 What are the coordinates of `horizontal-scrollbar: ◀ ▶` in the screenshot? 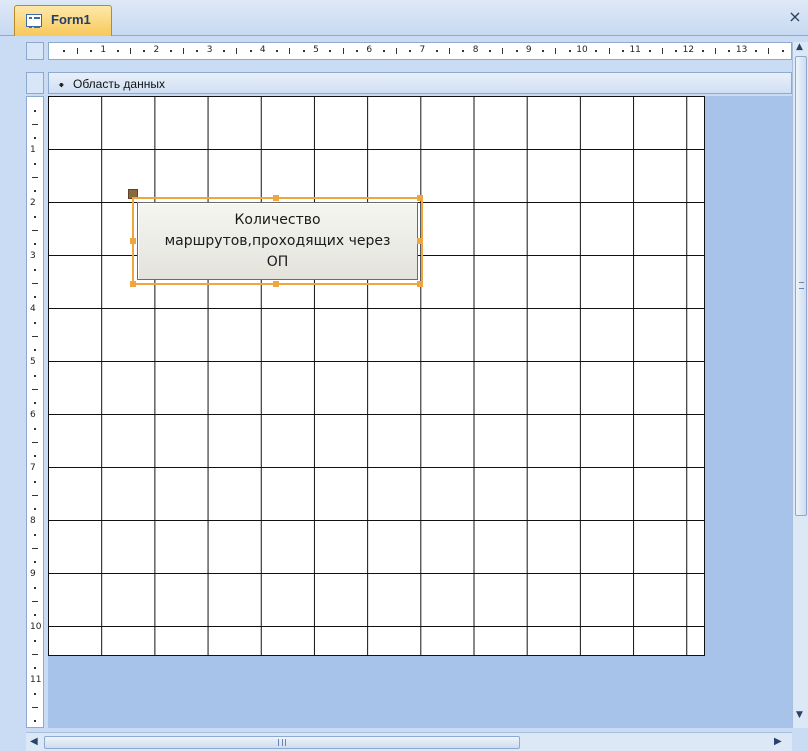 It's located at (409, 741).